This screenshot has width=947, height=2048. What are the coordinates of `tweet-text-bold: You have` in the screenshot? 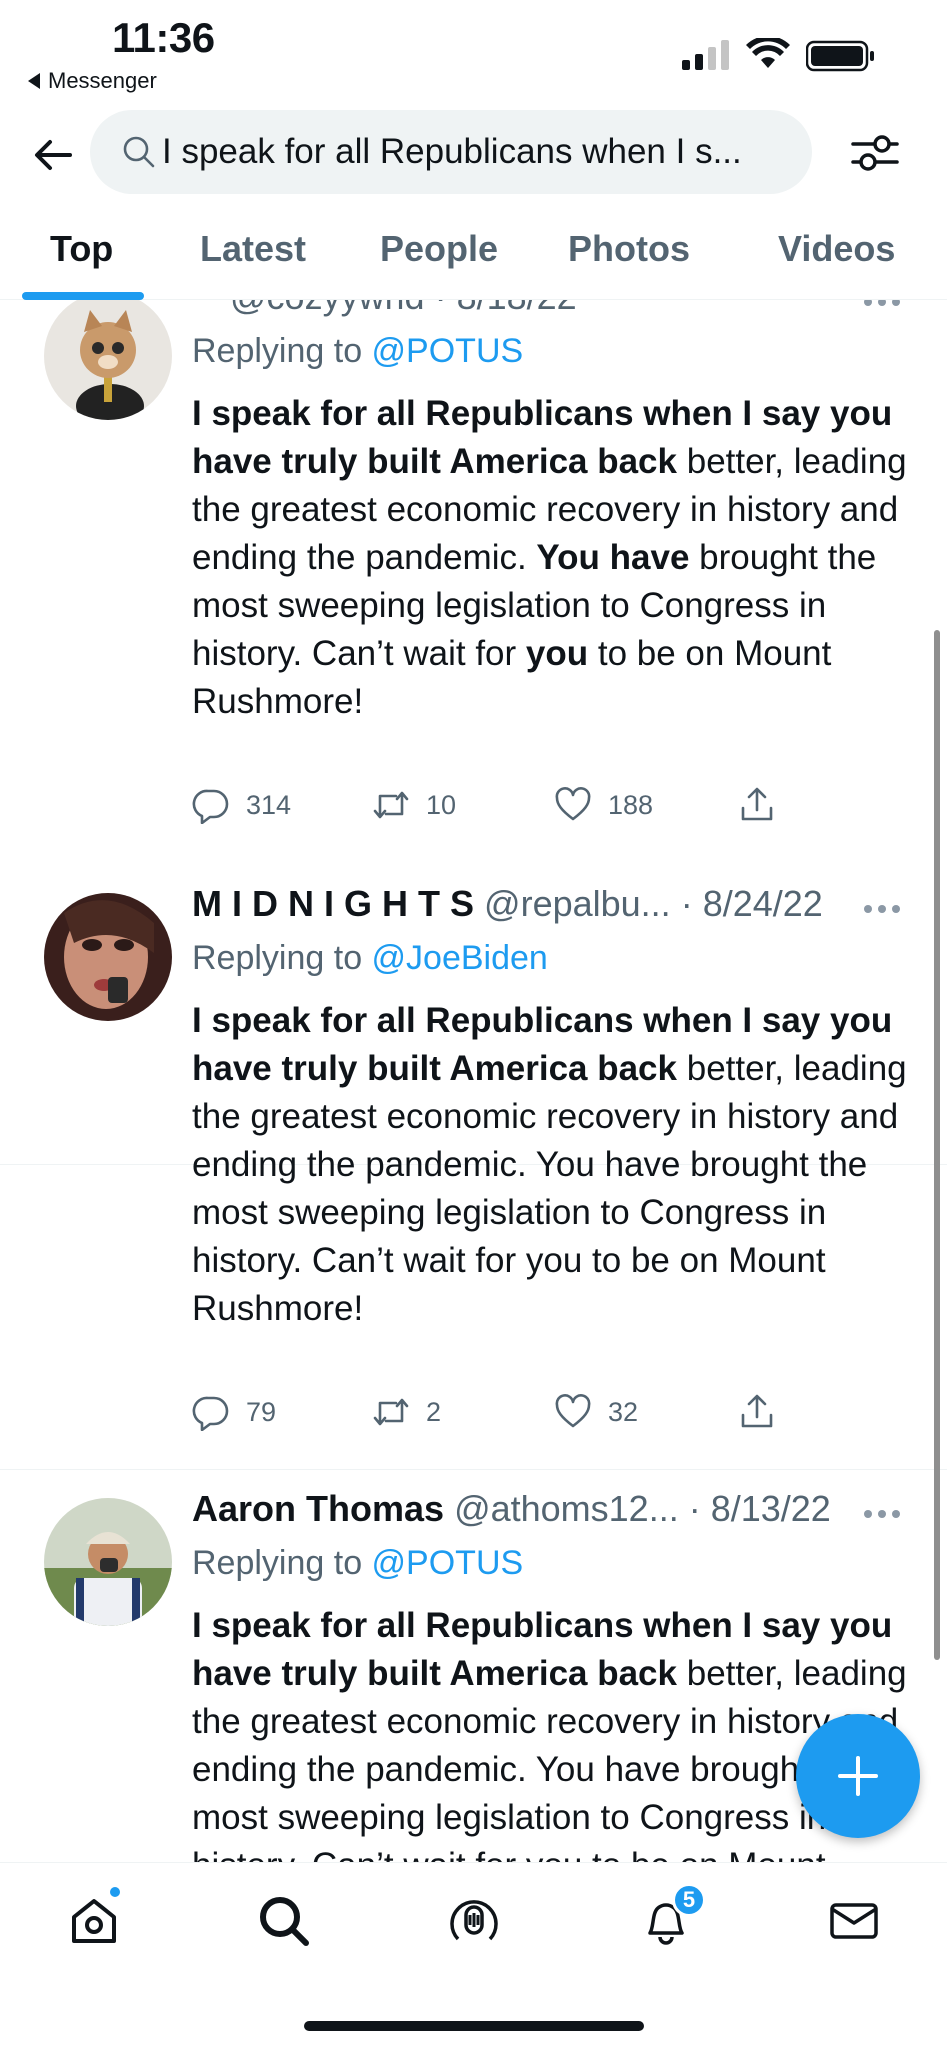 It's located at (613, 557).